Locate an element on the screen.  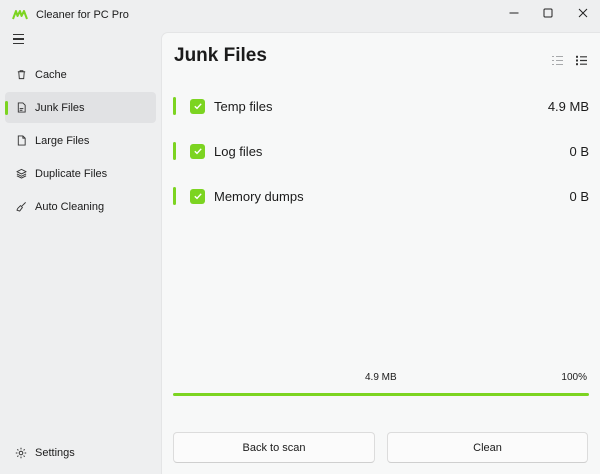
sidebar-item-junk-files: Junk Files is located at coordinates (80, 107).